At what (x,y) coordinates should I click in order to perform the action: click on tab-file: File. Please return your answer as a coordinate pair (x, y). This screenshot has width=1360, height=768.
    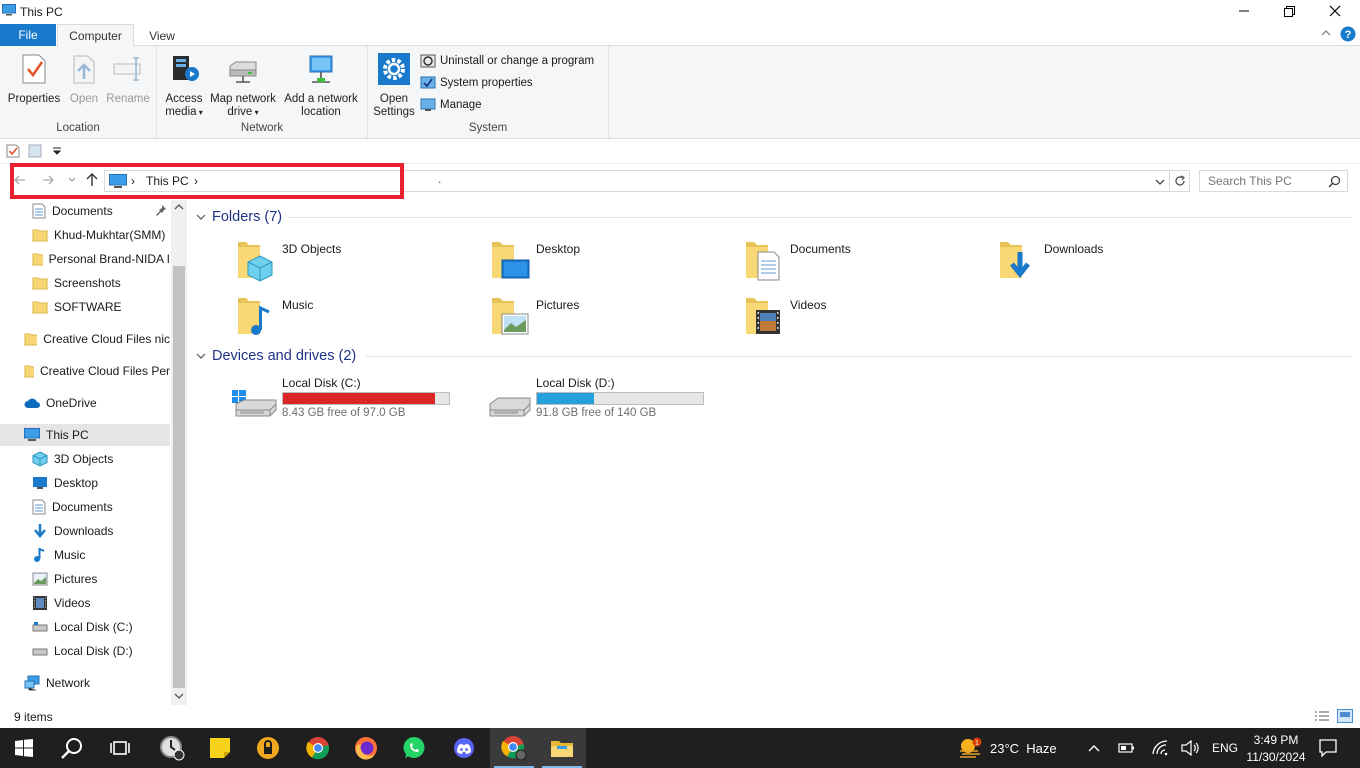
    Looking at the image, I should click on (28, 35).